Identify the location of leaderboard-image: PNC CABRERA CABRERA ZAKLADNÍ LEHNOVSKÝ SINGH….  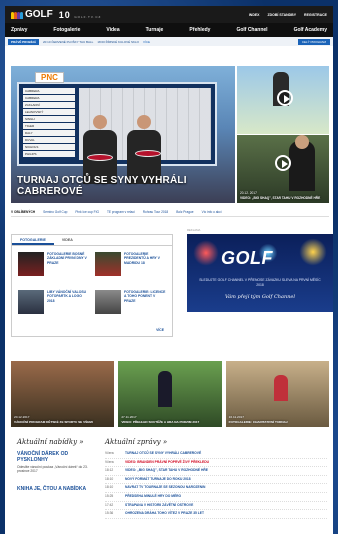
(117, 119).